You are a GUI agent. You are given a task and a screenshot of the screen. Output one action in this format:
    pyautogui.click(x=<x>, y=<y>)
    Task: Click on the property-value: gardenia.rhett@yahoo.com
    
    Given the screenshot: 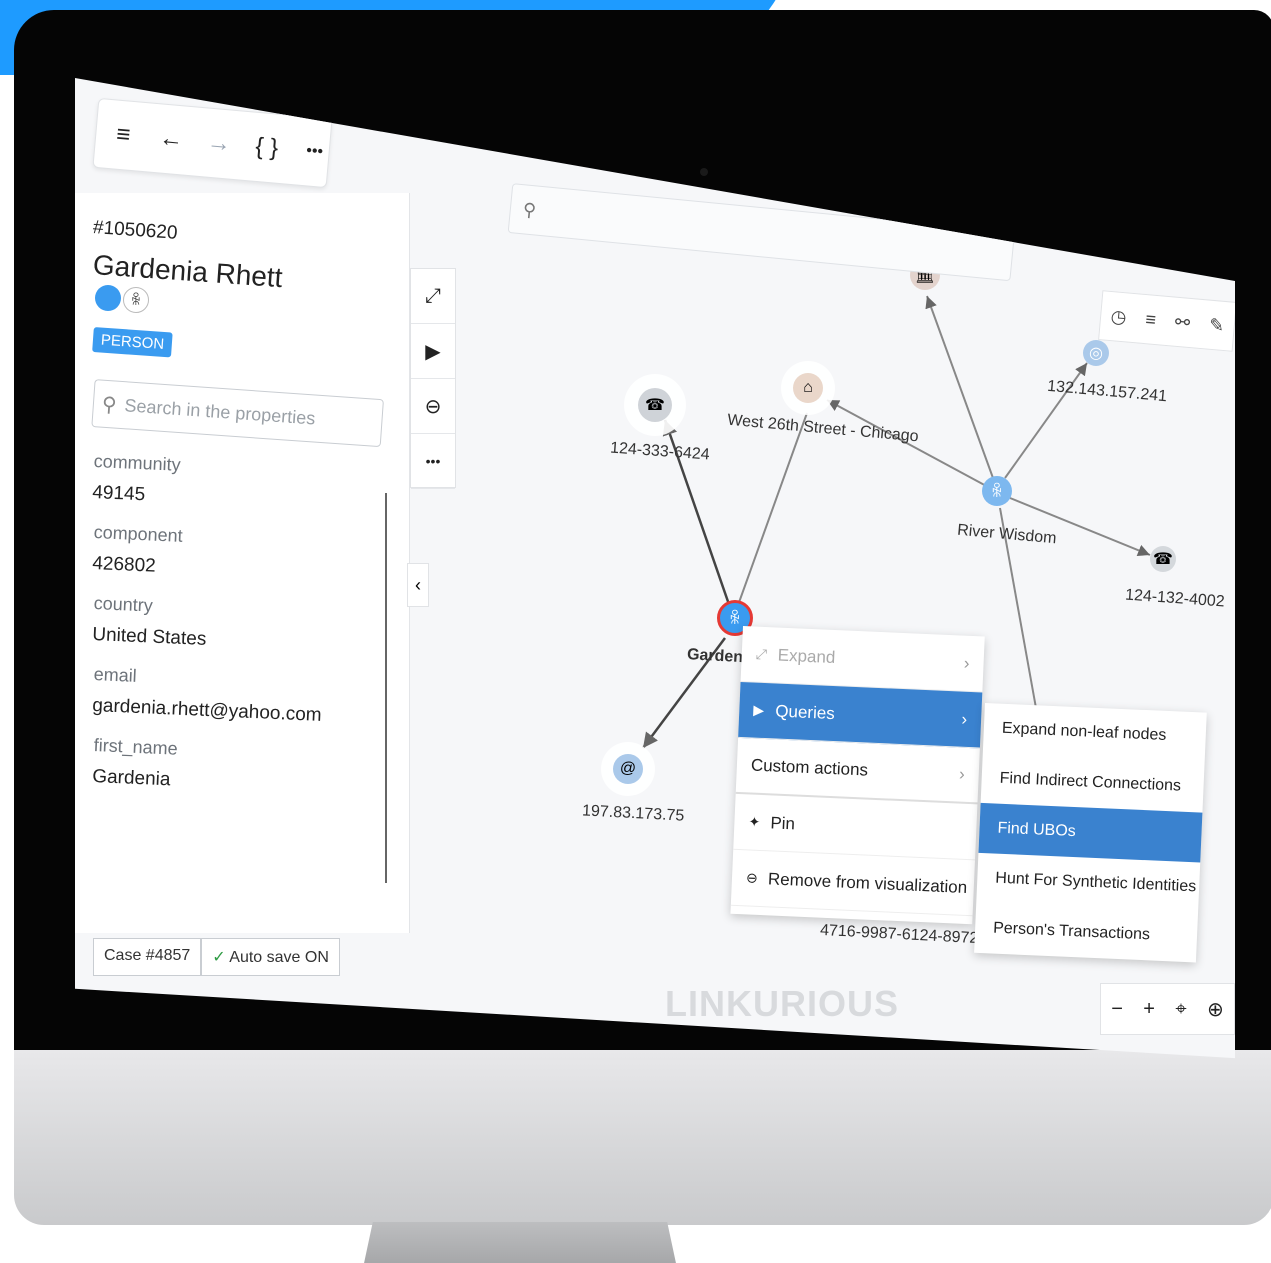 What is the action you would take?
    pyautogui.click(x=207, y=710)
    